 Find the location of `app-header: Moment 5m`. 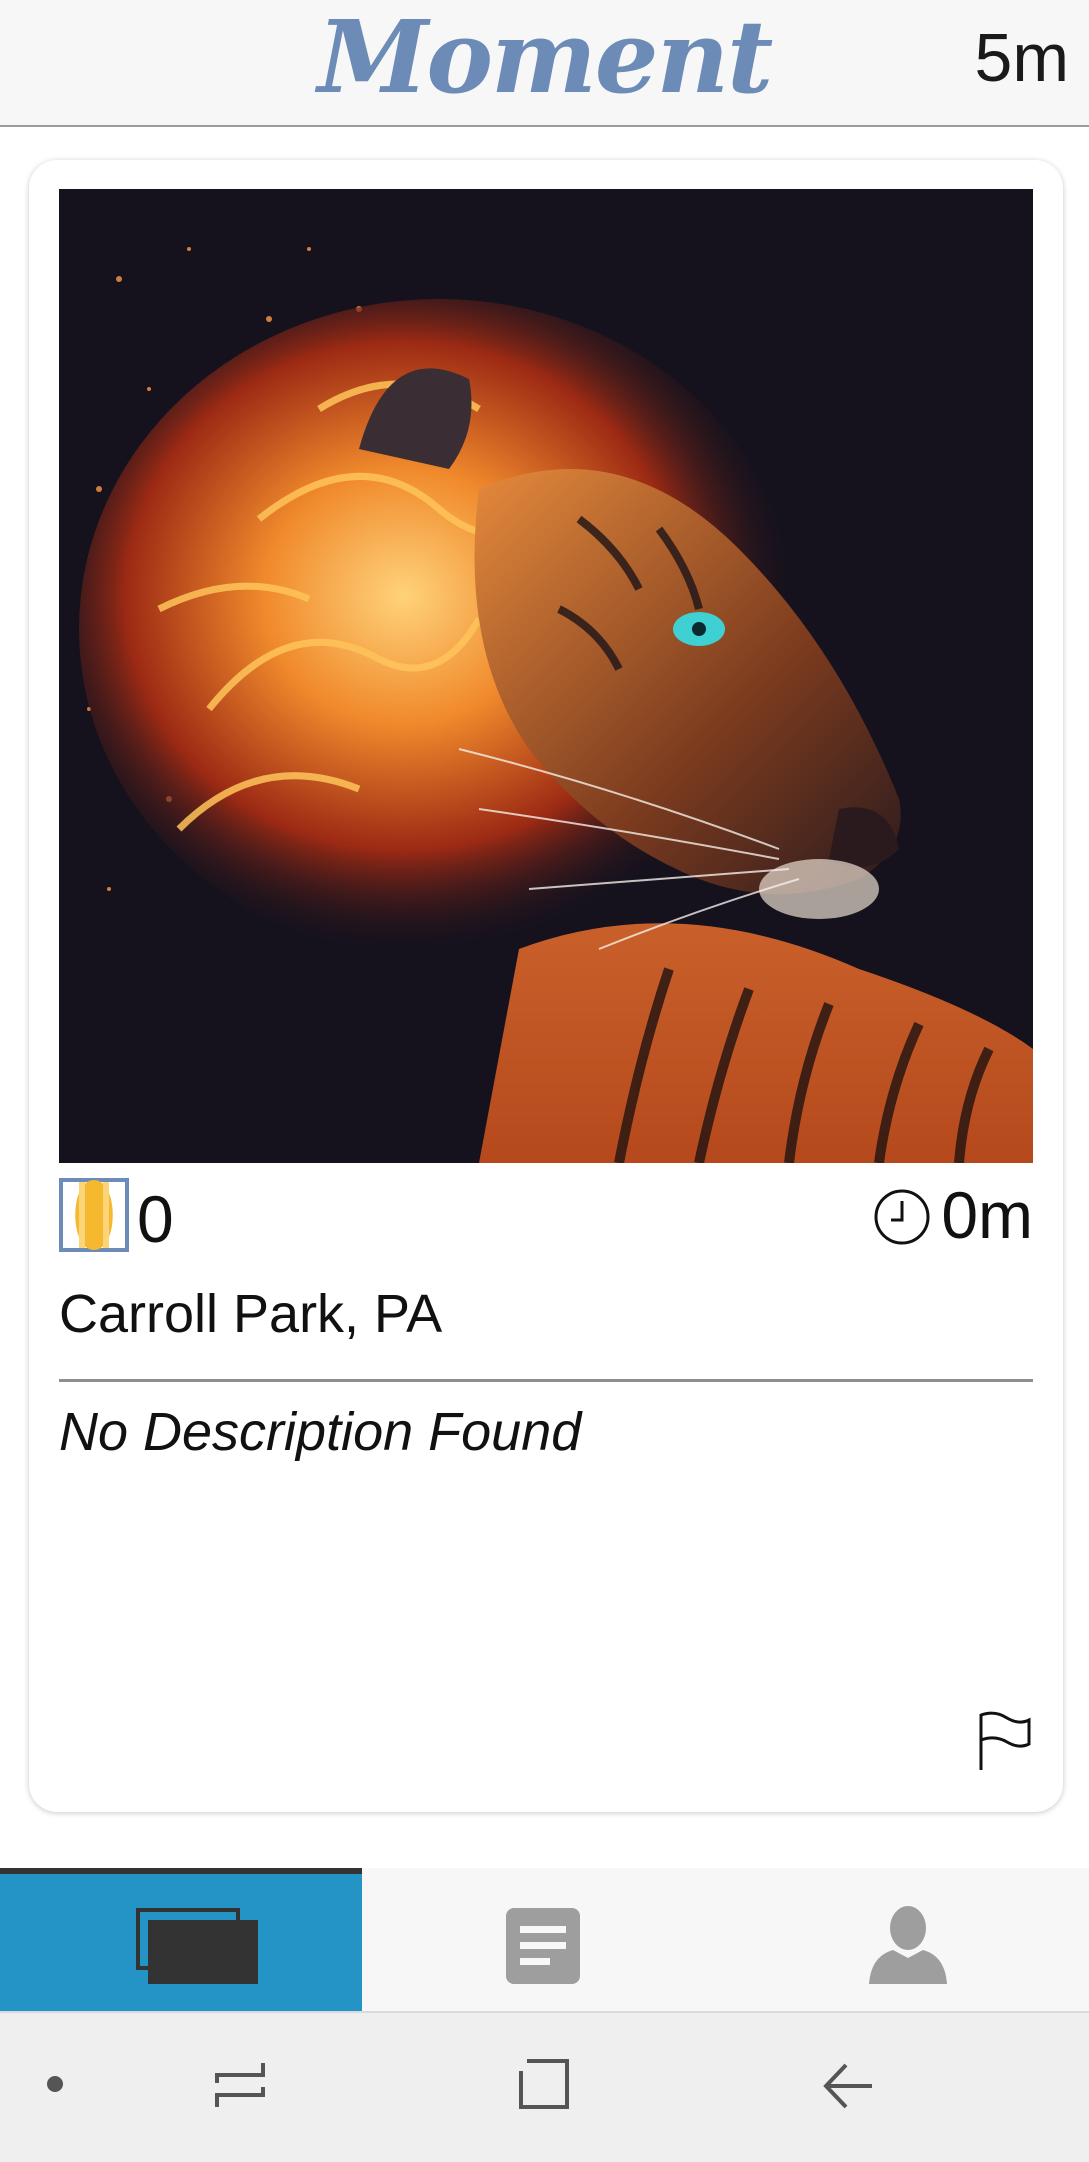

app-header: Moment 5m is located at coordinates (544, 63).